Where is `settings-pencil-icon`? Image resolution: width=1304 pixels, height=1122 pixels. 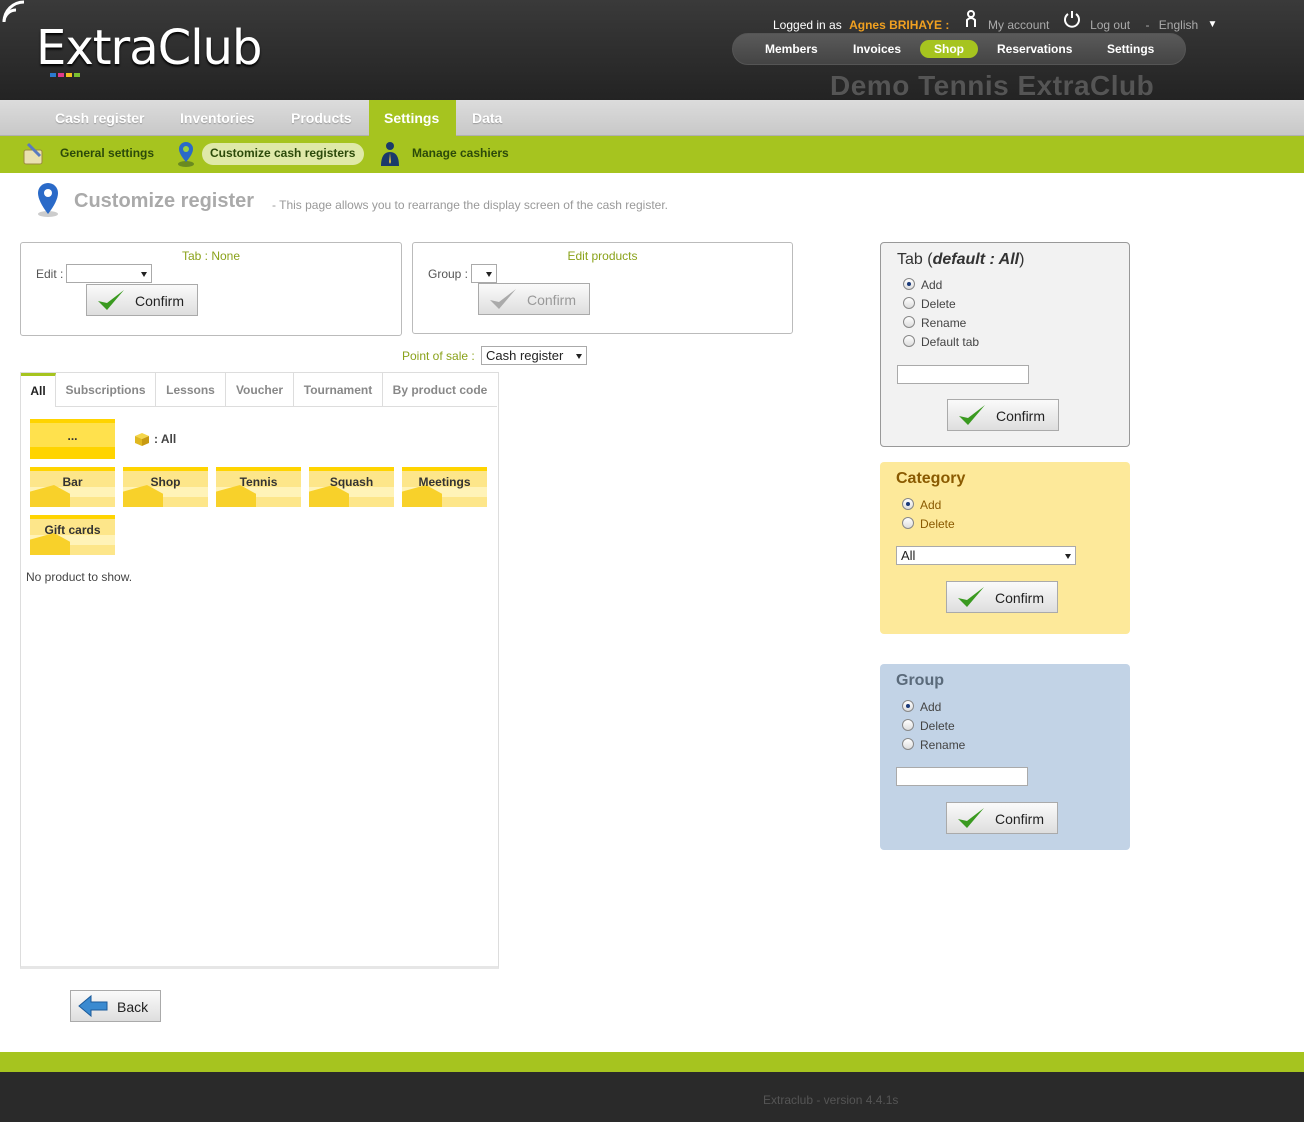
settings-pencil-icon is located at coordinates (33, 153).